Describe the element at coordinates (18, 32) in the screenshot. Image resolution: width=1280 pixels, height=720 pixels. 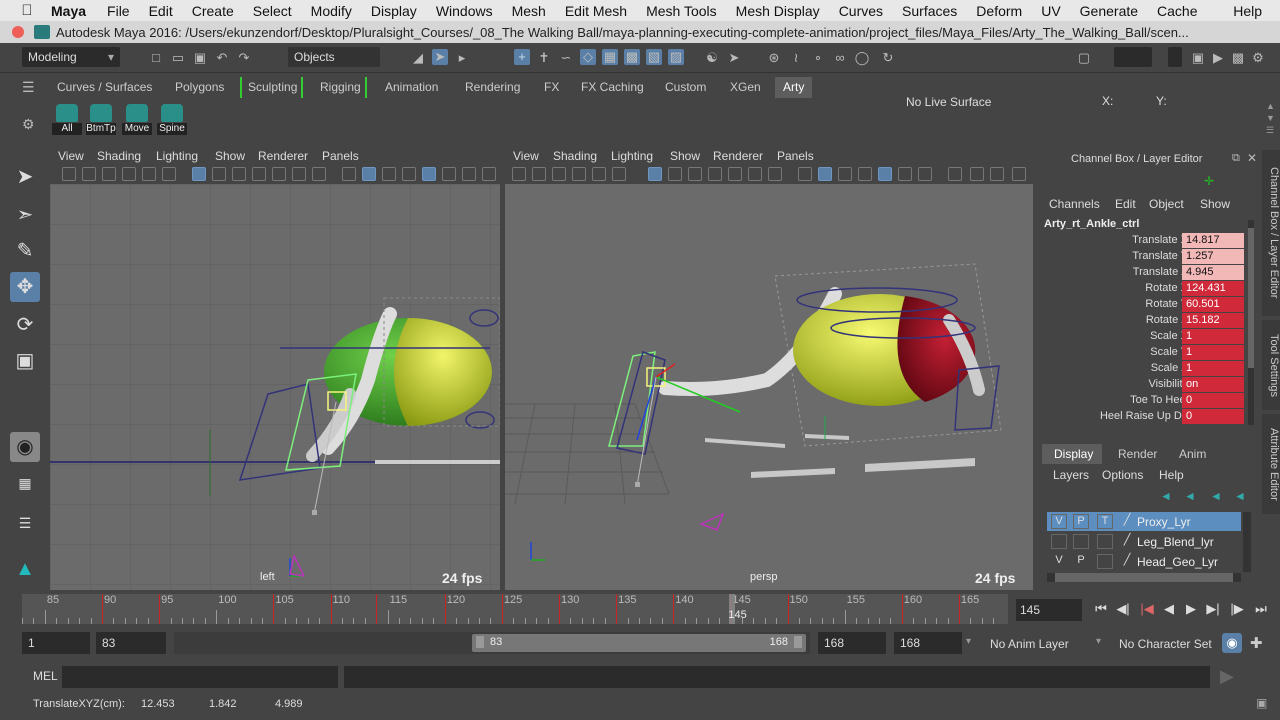
I see `close-window-icon` at that location.